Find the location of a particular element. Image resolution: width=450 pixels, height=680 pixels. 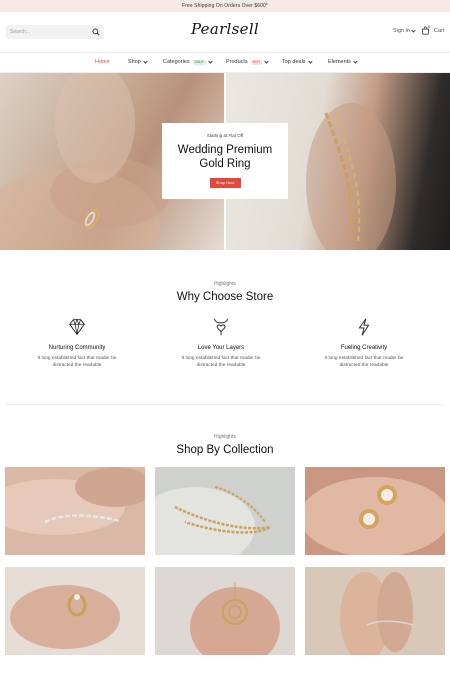

nav-top-deals-label: Top deals is located at coordinates (294, 62).